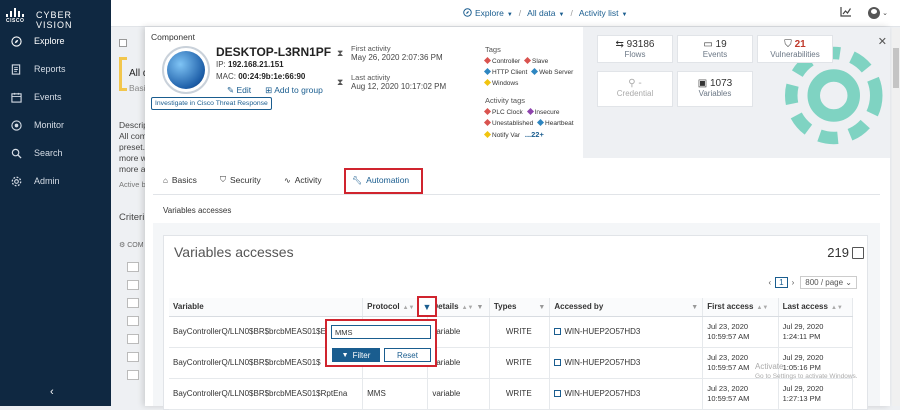  Describe the element at coordinates (558, 331) in the screenshot. I see `device-icon` at that location.